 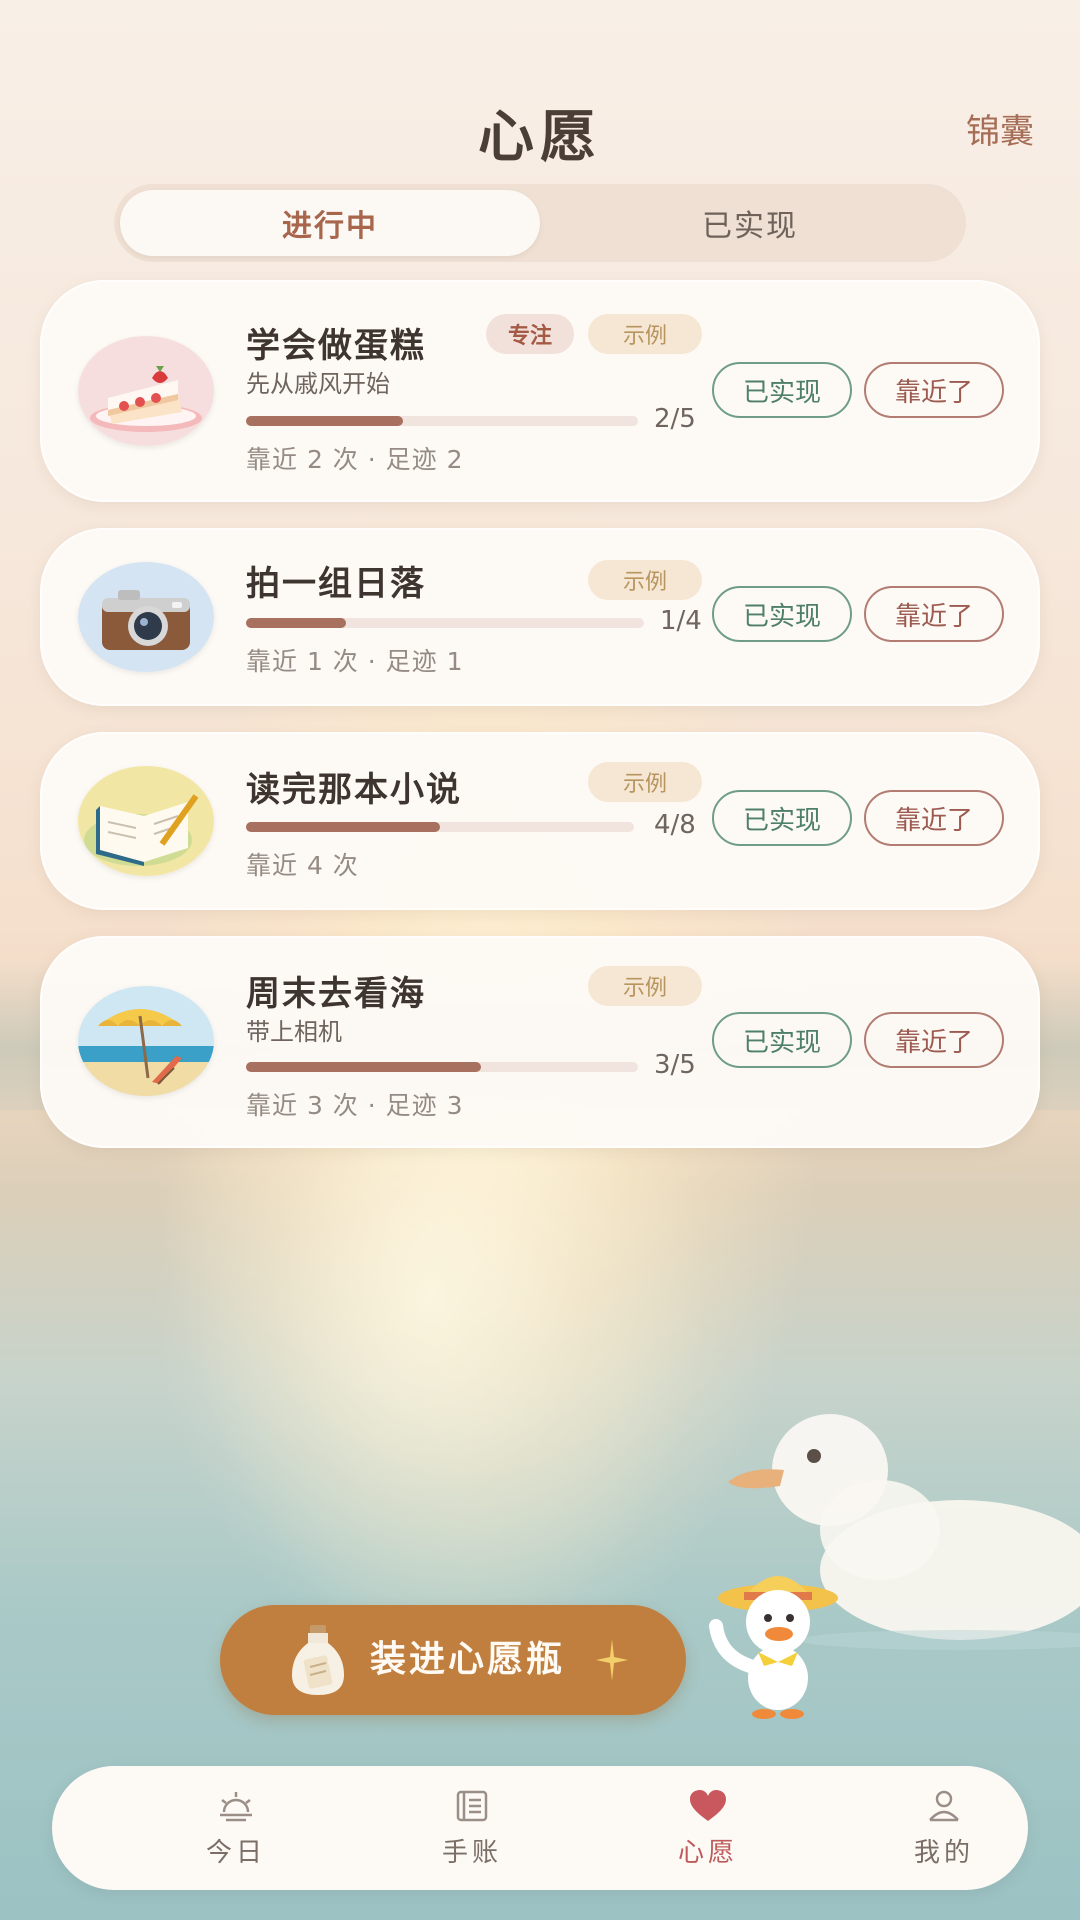 What do you see at coordinates (540, 617) in the screenshot?
I see `wish-card-sunset: 拍一组日落 示例 1/4 靠近 1 次 · 足迹 1 已实现 靠近了` at bounding box center [540, 617].